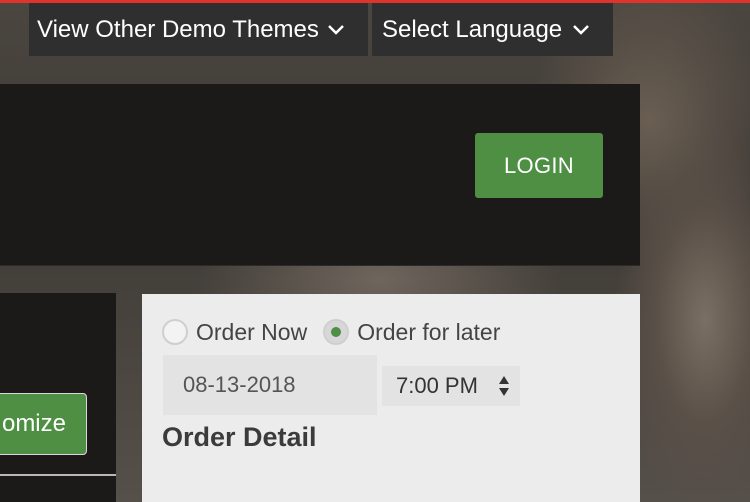  I want to click on updown-arrows-icon, so click(504, 386).